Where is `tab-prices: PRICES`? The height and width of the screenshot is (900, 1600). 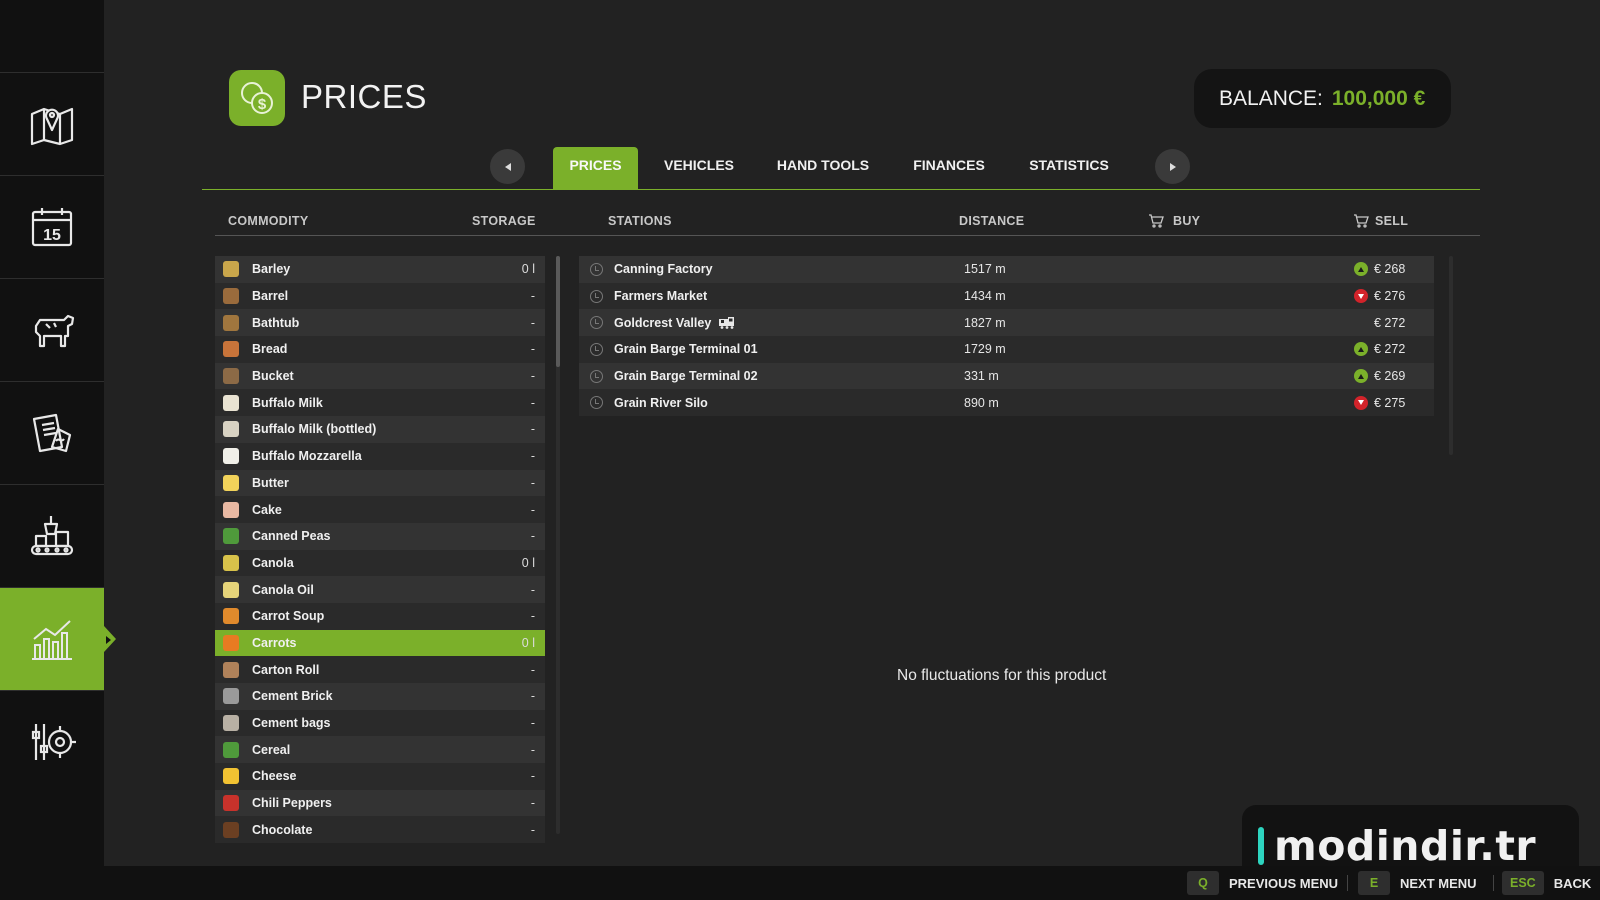 tab-prices: PRICES is located at coordinates (595, 168).